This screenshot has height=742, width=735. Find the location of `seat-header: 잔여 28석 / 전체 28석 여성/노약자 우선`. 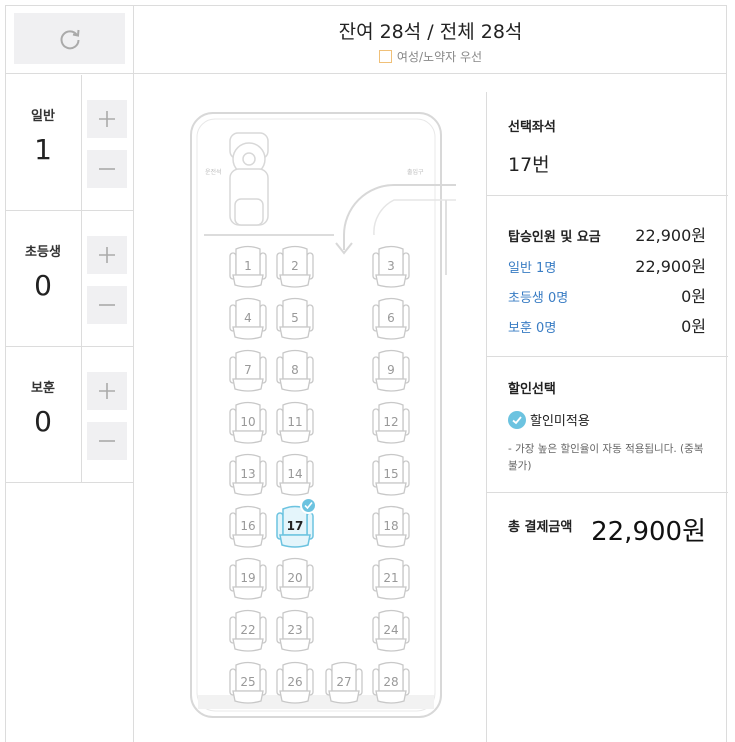

seat-header: 잔여 28석 / 전체 28석 여성/노약자 우선 is located at coordinates (430, 39).